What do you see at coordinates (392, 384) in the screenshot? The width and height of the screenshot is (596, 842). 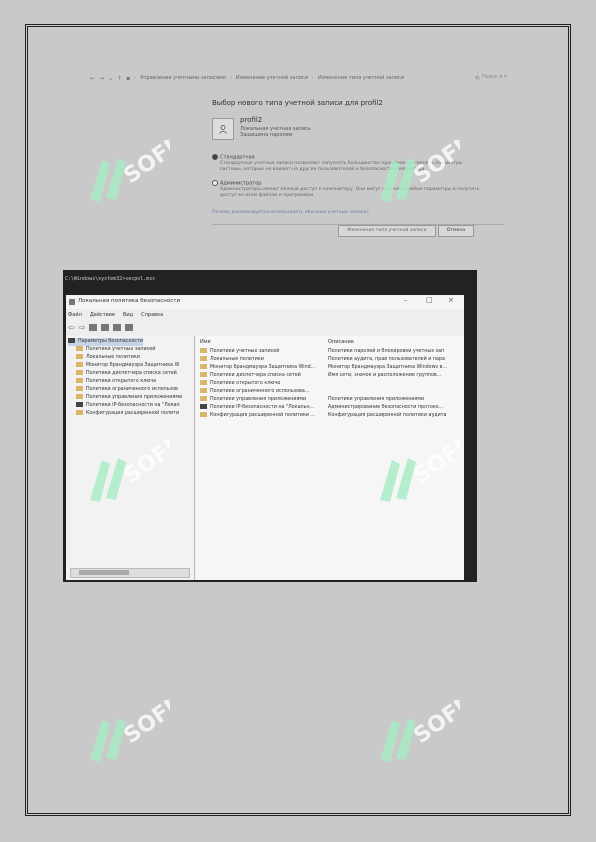 I see `list-item-desc` at bounding box center [392, 384].